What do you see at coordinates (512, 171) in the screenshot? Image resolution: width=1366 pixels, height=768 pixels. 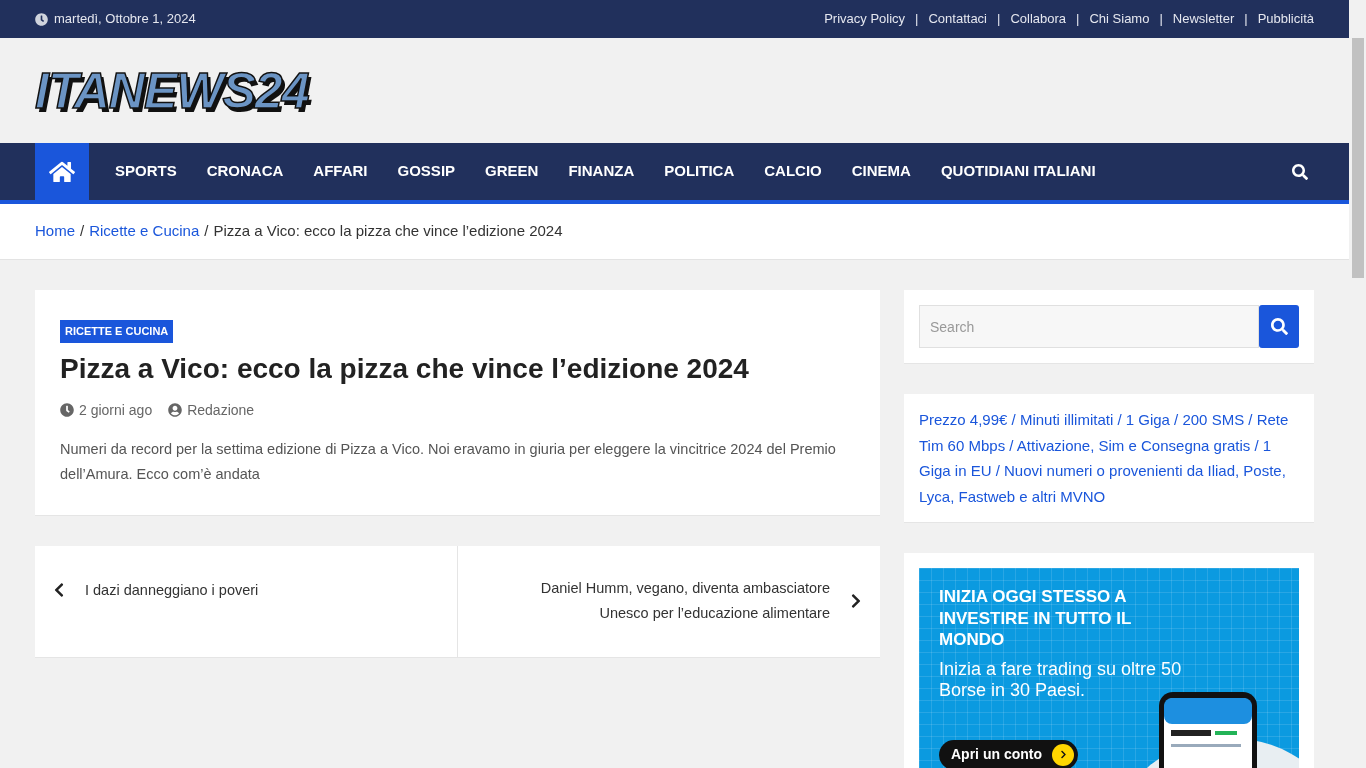 I see `nav-item: GREEN` at bounding box center [512, 171].